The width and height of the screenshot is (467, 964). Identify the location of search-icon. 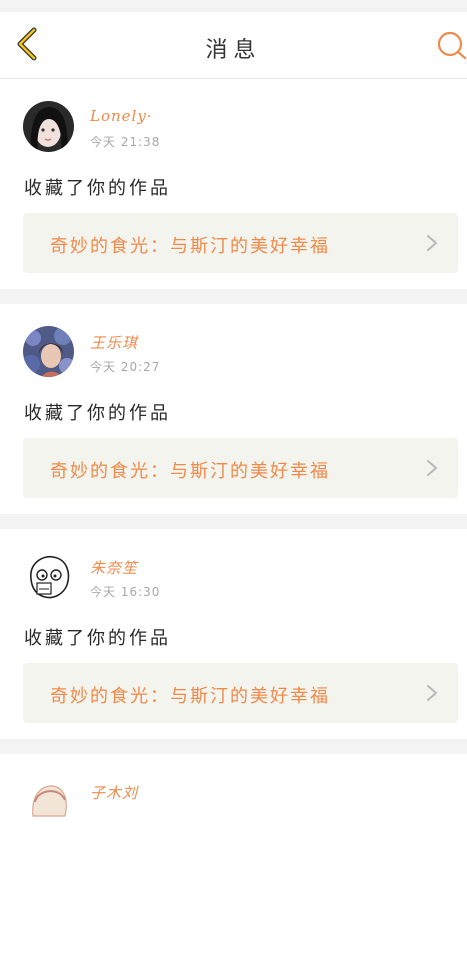
(452, 45).